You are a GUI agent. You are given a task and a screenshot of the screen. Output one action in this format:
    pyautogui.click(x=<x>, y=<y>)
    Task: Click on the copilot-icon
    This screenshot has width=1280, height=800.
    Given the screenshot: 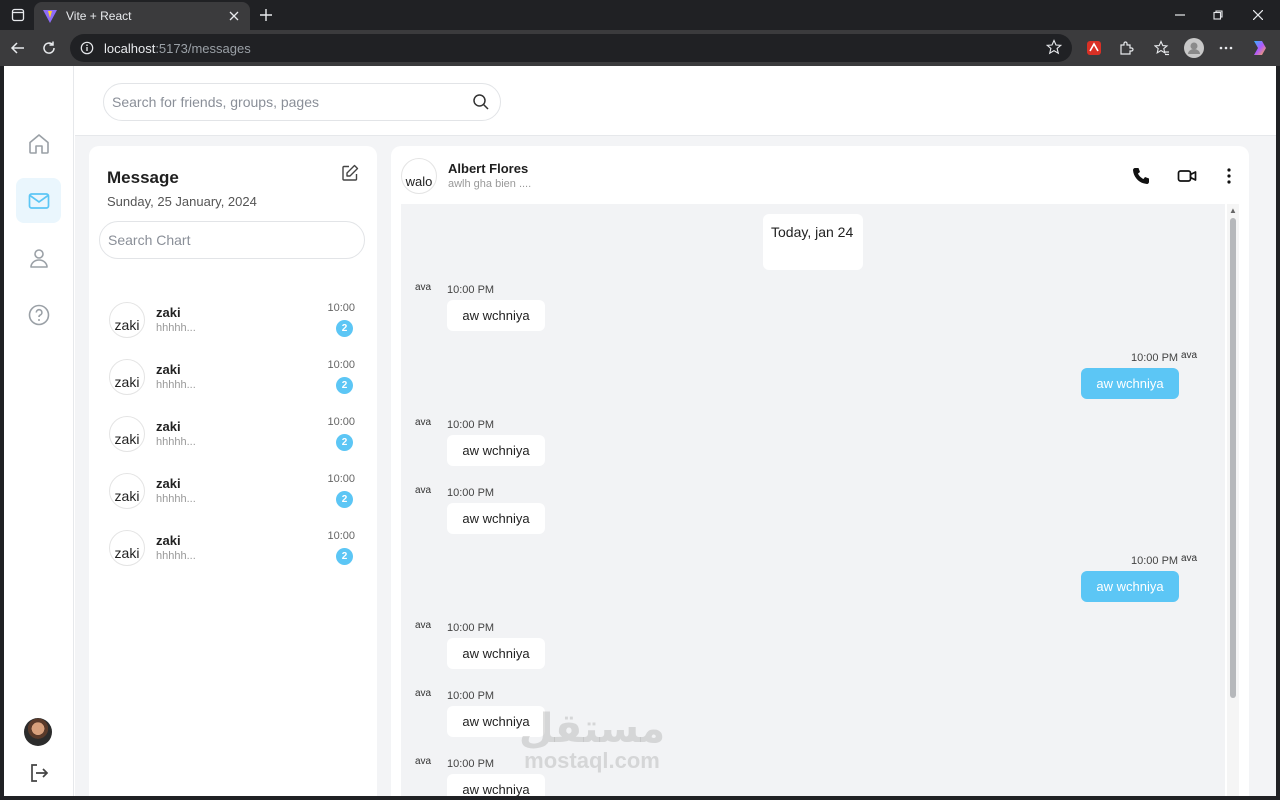 What is the action you would take?
    pyautogui.click(x=1260, y=48)
    